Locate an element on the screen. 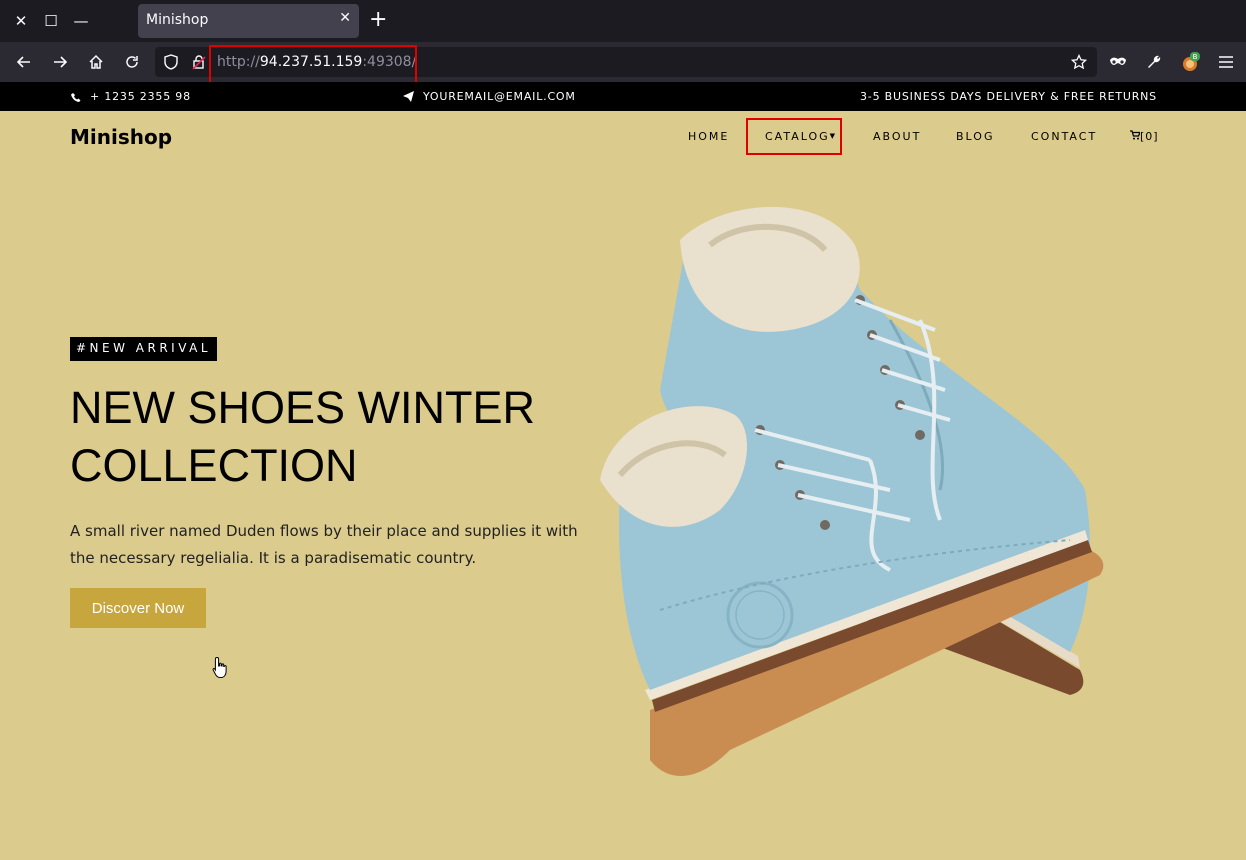 This screenshot has width=1246, height=860. nav-cart: [0] is located at coordinates (1144, 136).